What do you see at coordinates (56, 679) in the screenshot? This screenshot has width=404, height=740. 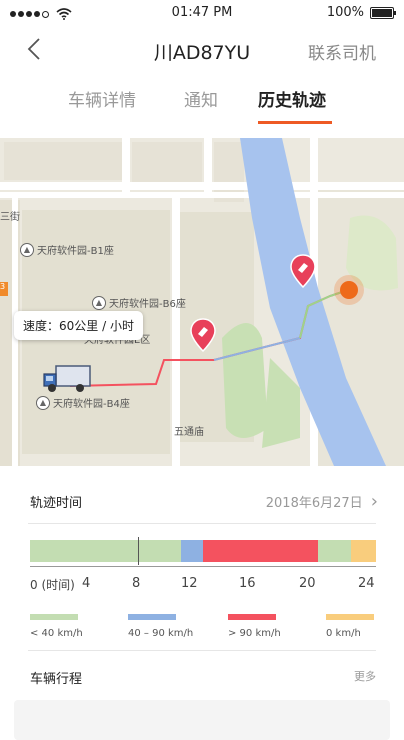 I see `trip-section-title: 车辆行程` at bounding box center [56, 679].